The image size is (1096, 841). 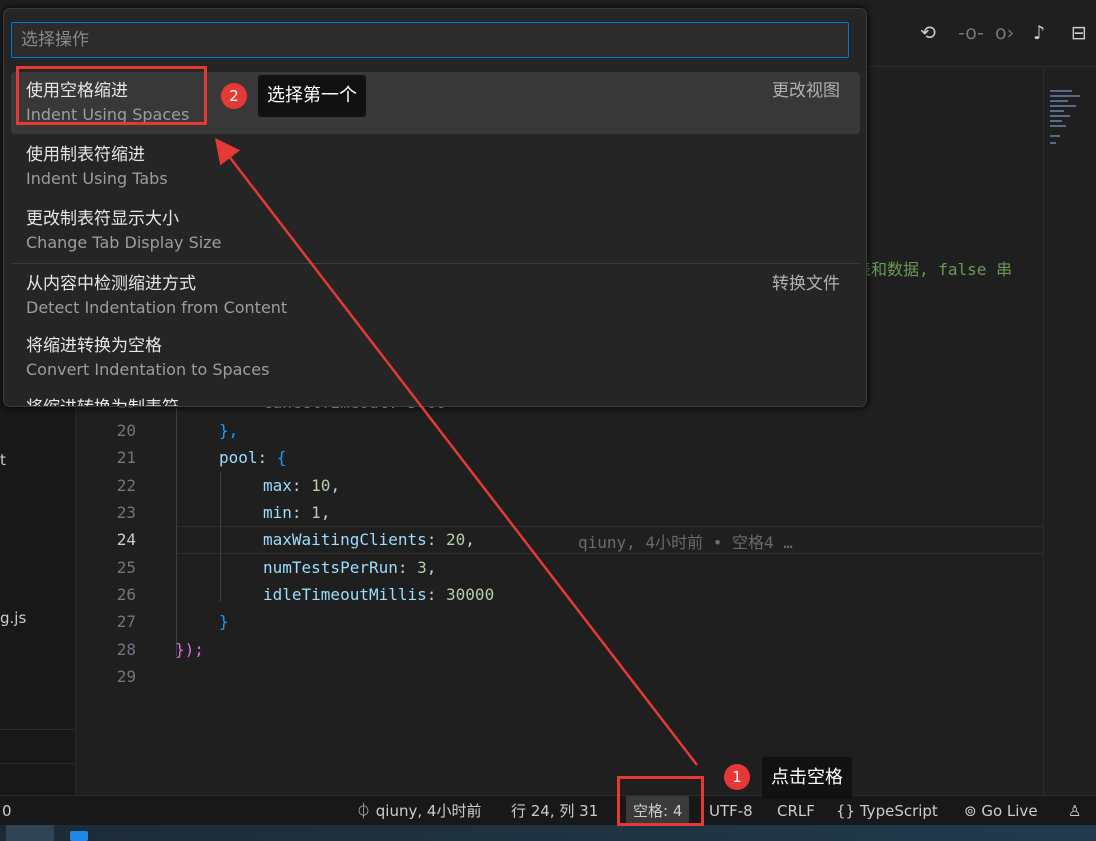 I want to click on step1-badge: 1, so click(x=737, y=777).